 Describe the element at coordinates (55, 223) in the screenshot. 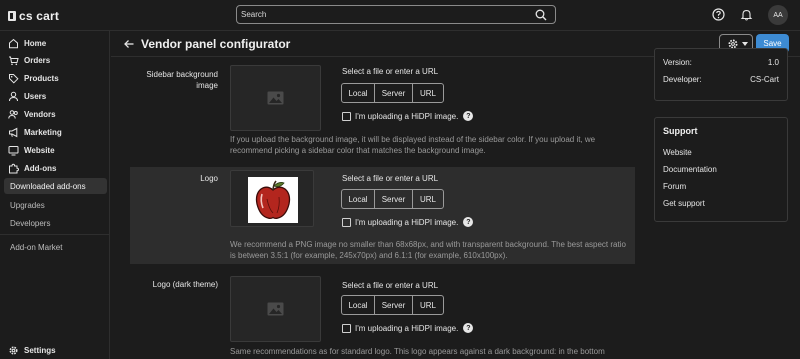

I see `sidebar-subitem-developers: Developers` at that location.